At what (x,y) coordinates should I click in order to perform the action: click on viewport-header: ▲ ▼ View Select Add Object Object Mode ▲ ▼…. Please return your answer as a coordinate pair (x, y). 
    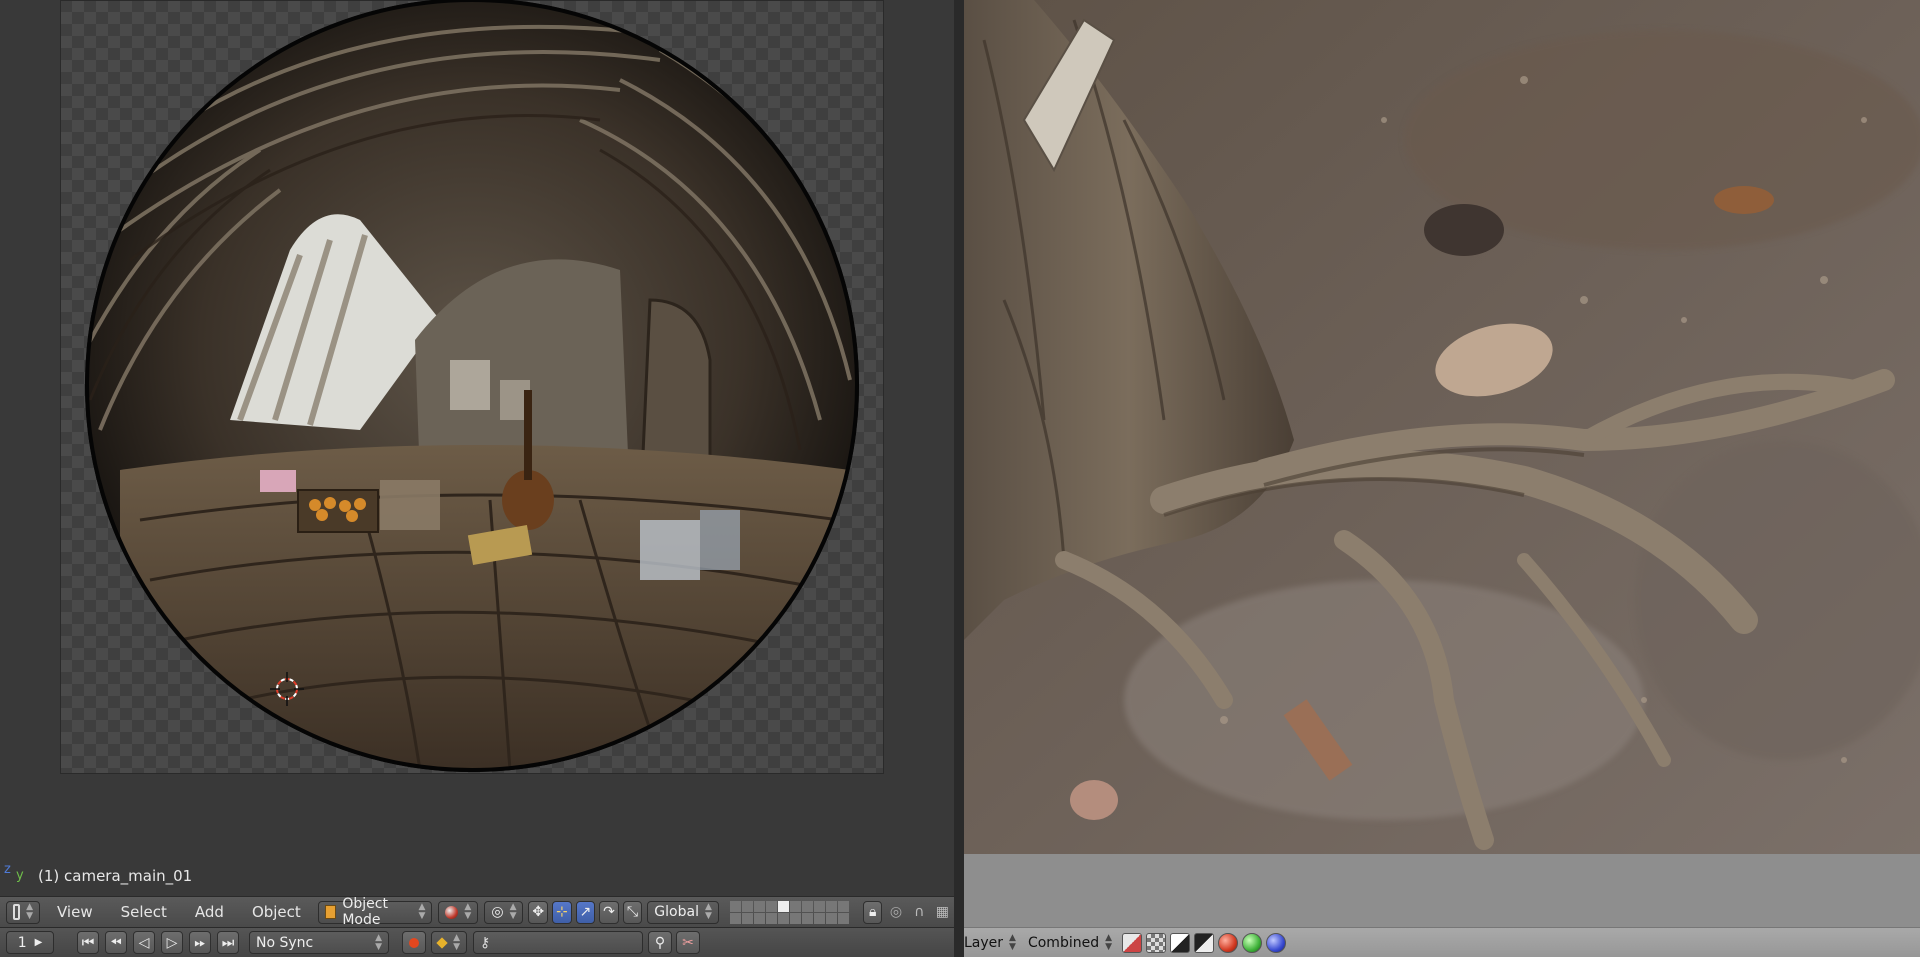
    Looking at the image, I should click on (477, 912).